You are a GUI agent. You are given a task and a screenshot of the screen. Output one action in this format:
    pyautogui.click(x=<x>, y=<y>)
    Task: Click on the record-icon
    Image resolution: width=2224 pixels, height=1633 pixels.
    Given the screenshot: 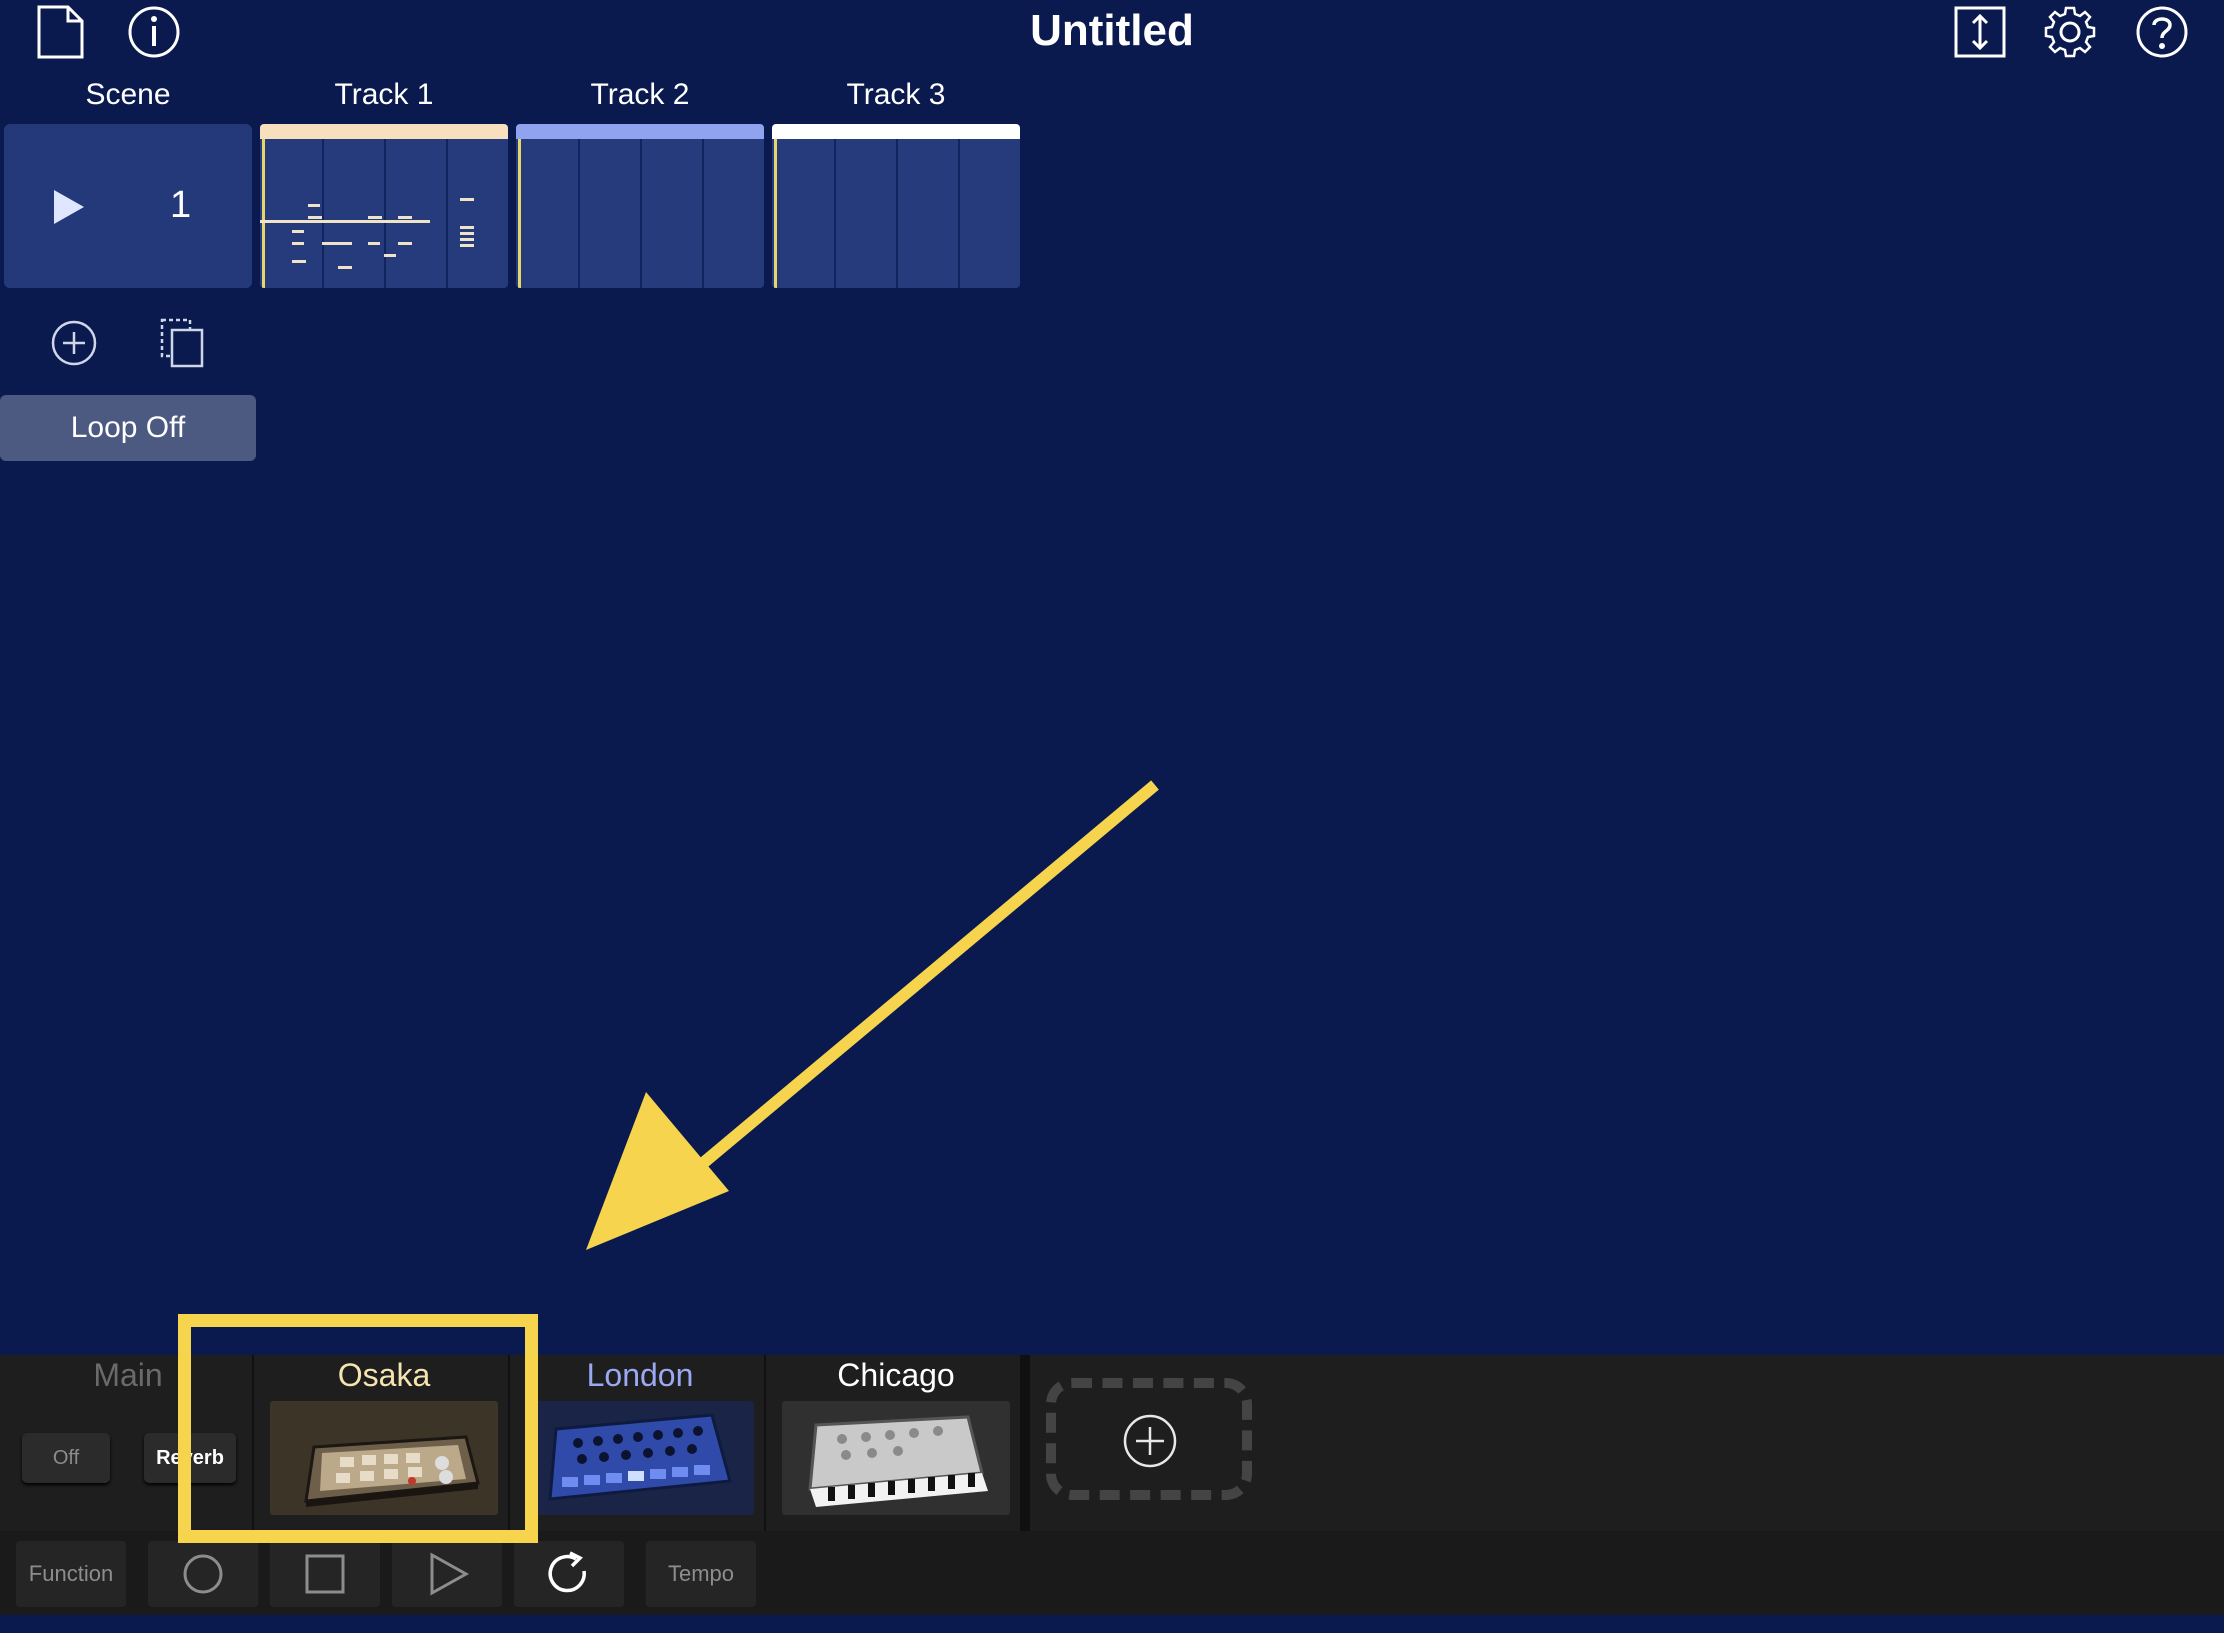 What is the action you would take?
    pyautogui.click(x=203, y=1574)
    